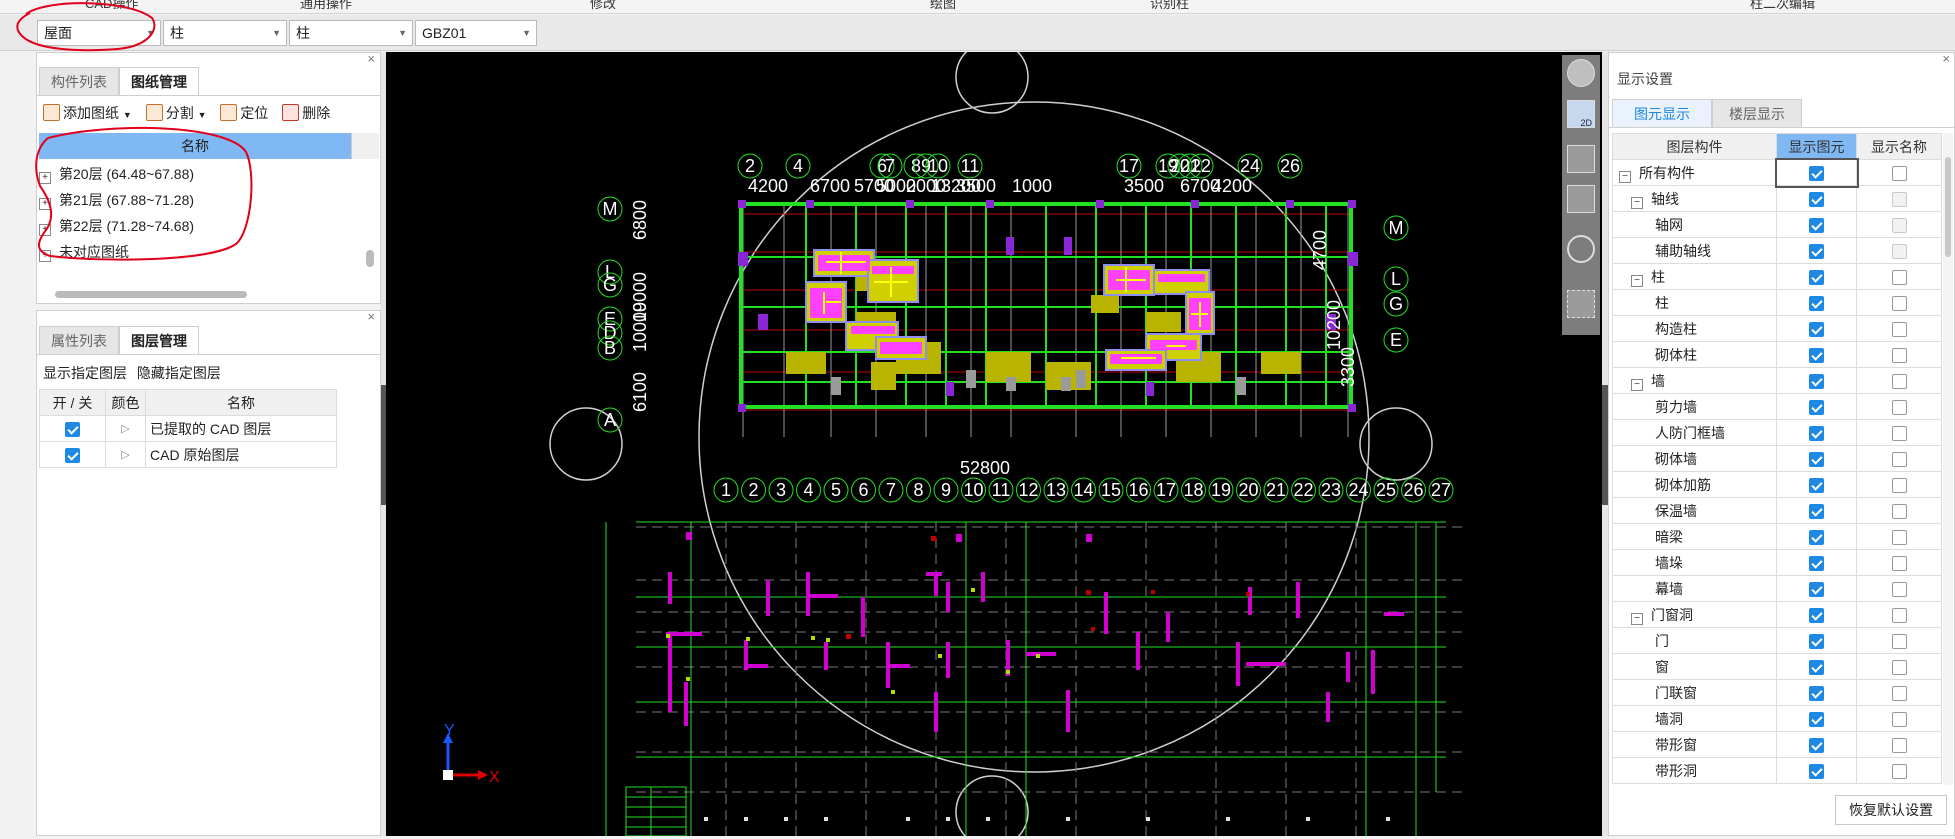  Describe the element at coordinates (603, 6) in the screenshot. I see `ribbon-tab-modify: 修改` at that location.